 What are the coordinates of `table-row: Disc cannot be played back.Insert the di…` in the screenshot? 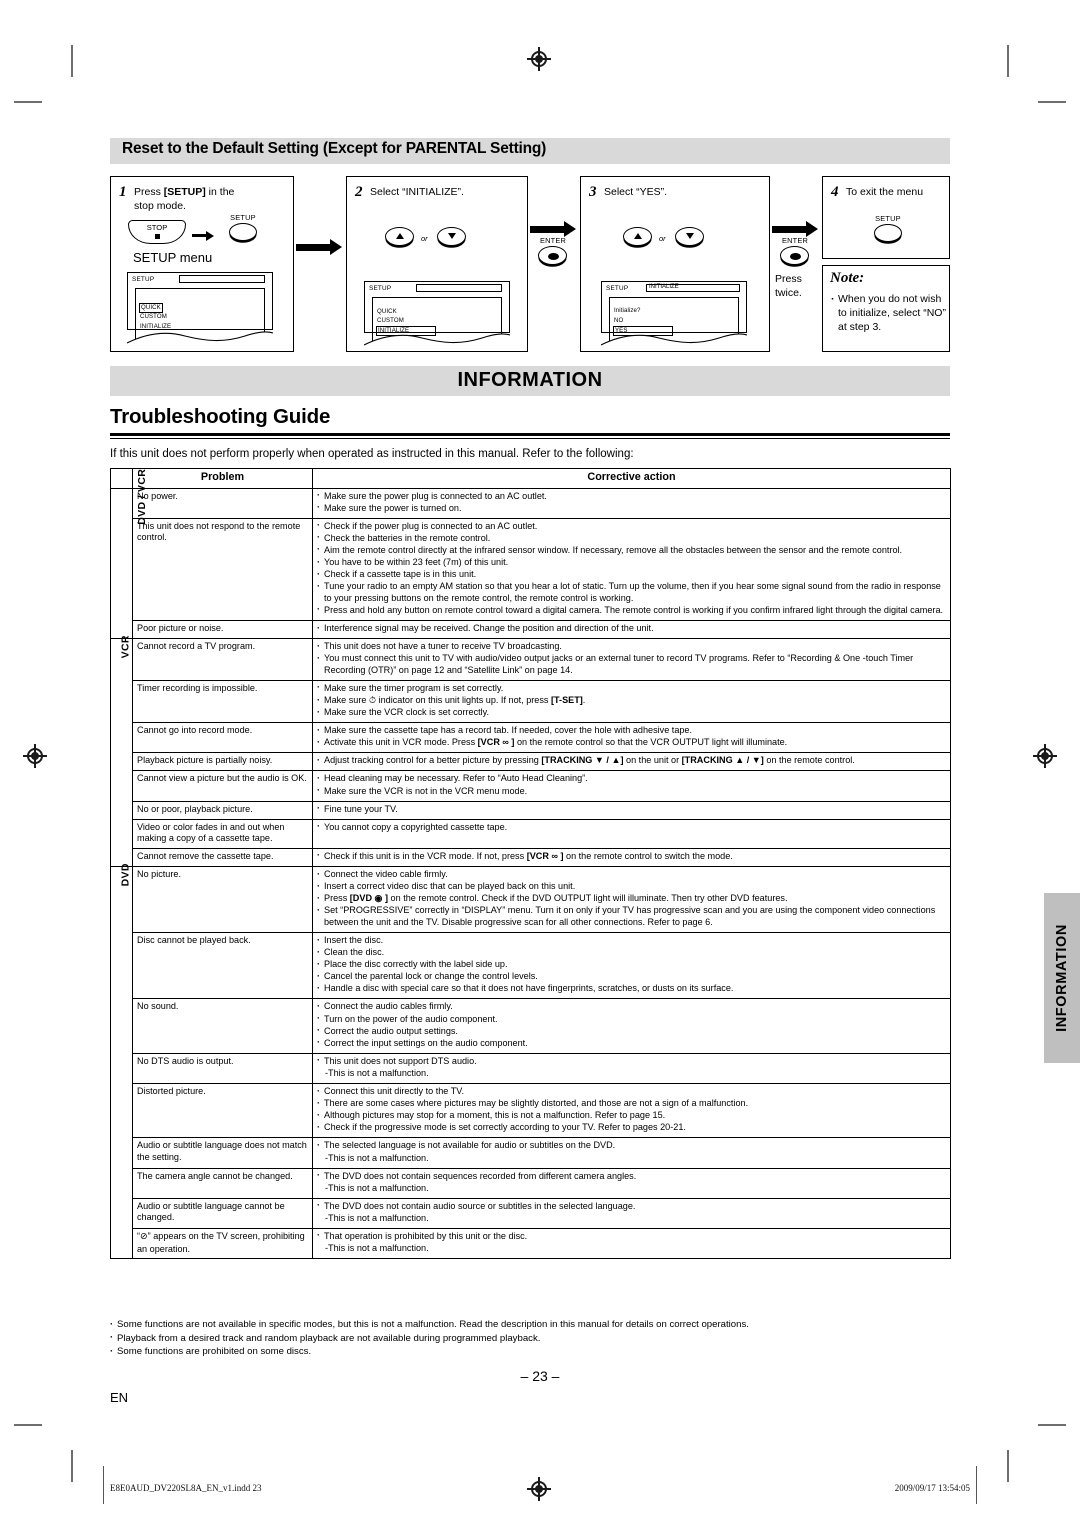 It's located at (531, 965).